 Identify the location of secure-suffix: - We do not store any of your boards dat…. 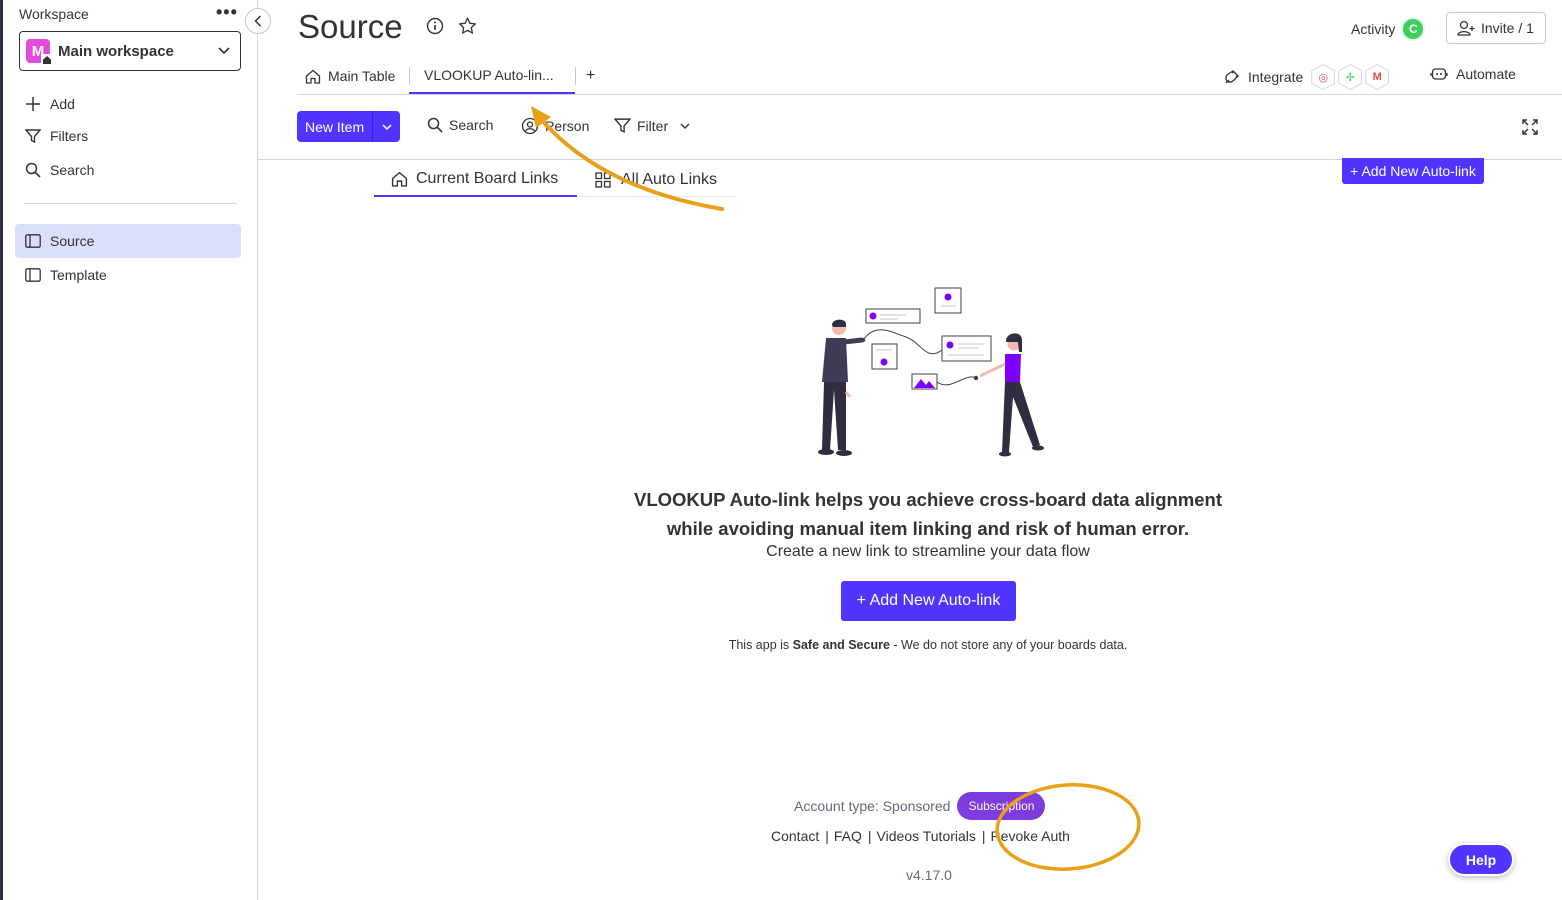
(1008, 645).